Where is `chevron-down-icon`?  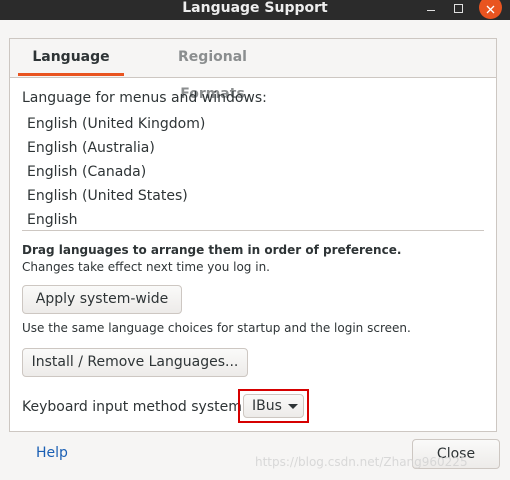
chevron-down-icon is located at coordinates (293, 406).